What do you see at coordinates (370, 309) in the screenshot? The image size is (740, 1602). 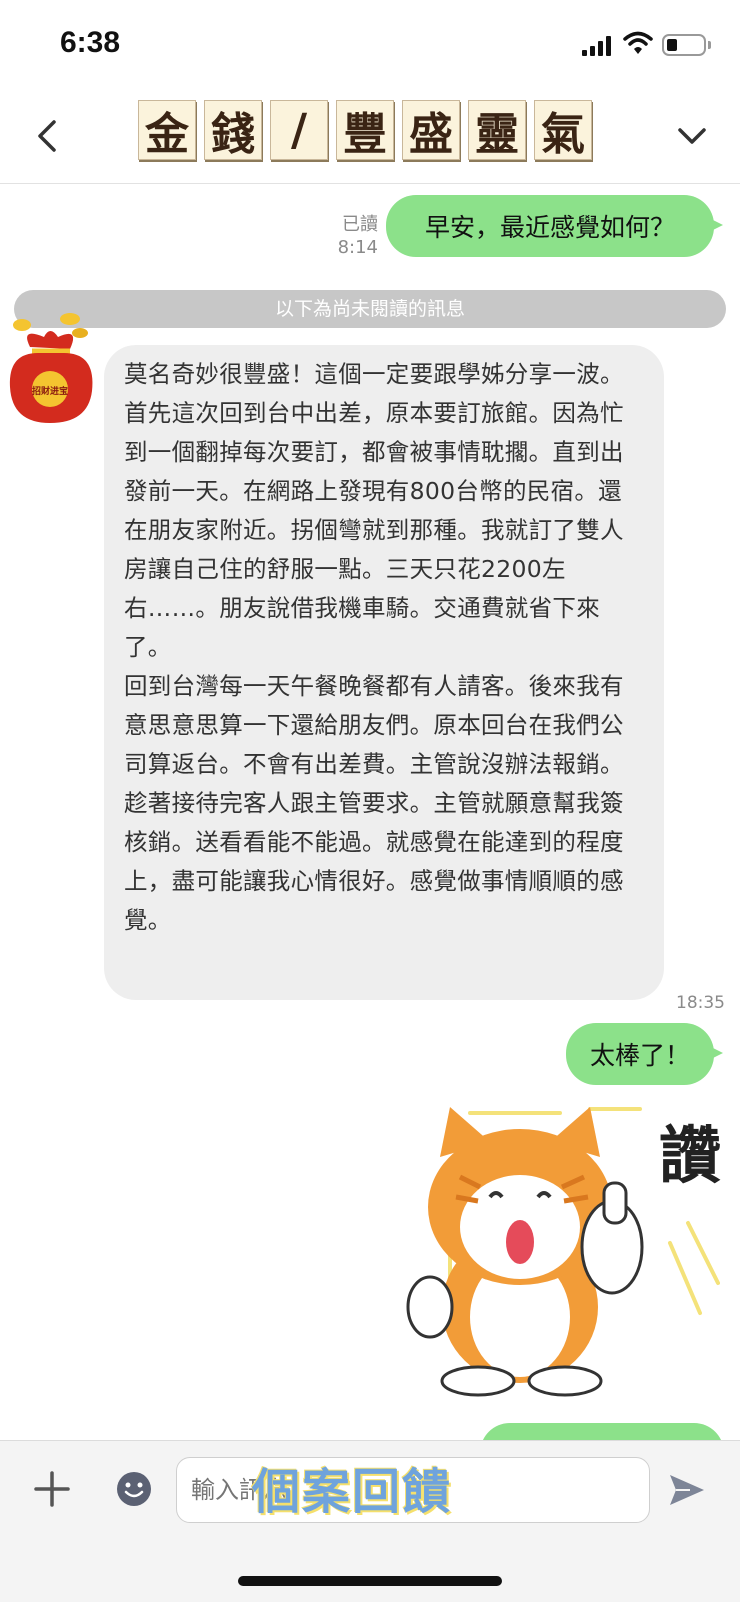 I see `unread-divider: 以下為尚未閱讀的訊息` at bounding box center [370, 309].